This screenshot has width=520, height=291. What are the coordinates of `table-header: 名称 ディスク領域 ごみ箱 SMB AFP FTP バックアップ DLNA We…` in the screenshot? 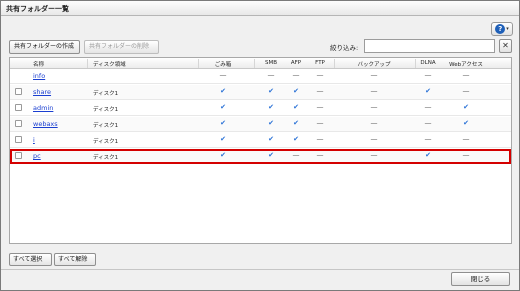 It's located at (260, 63).